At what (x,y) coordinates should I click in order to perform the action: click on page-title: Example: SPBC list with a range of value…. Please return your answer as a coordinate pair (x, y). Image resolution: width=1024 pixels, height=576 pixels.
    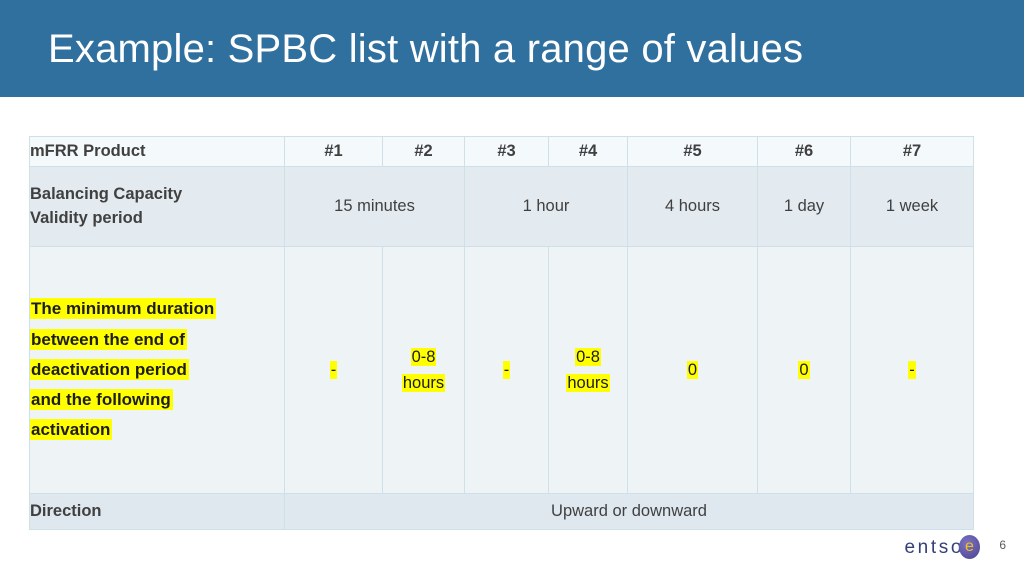
    Looking at the image, I should click on (426, 49).